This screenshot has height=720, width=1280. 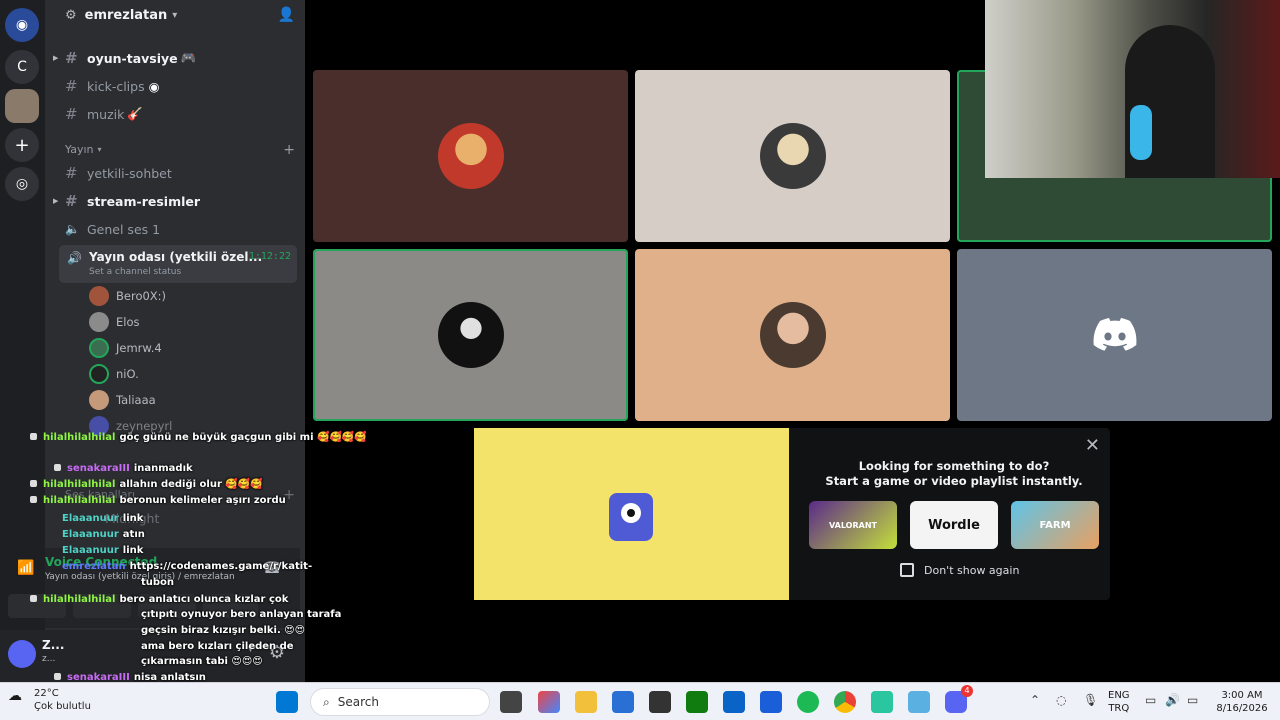 I want to click on language-indicator: ENG TRQ, so click(x=1119, y=702).